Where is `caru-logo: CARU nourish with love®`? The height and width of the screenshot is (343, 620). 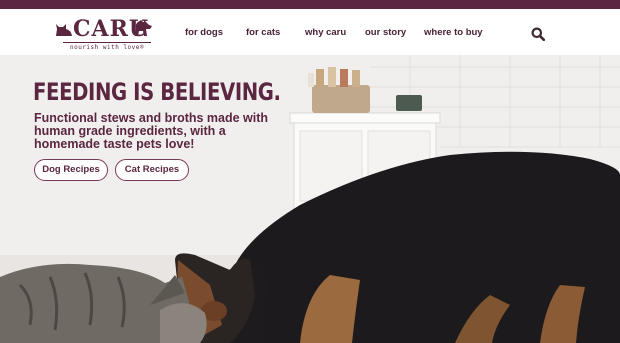 caru-logo: CARU nourish with love® is located at coordinates (104, 35).